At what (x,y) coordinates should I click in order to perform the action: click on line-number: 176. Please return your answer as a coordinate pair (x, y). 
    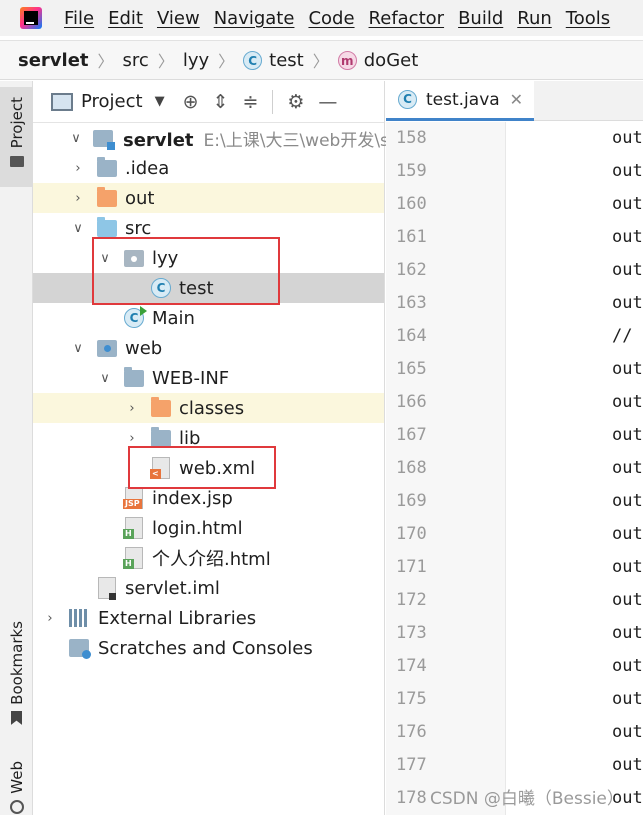
    Looking at the image, I should click on (411, 731).